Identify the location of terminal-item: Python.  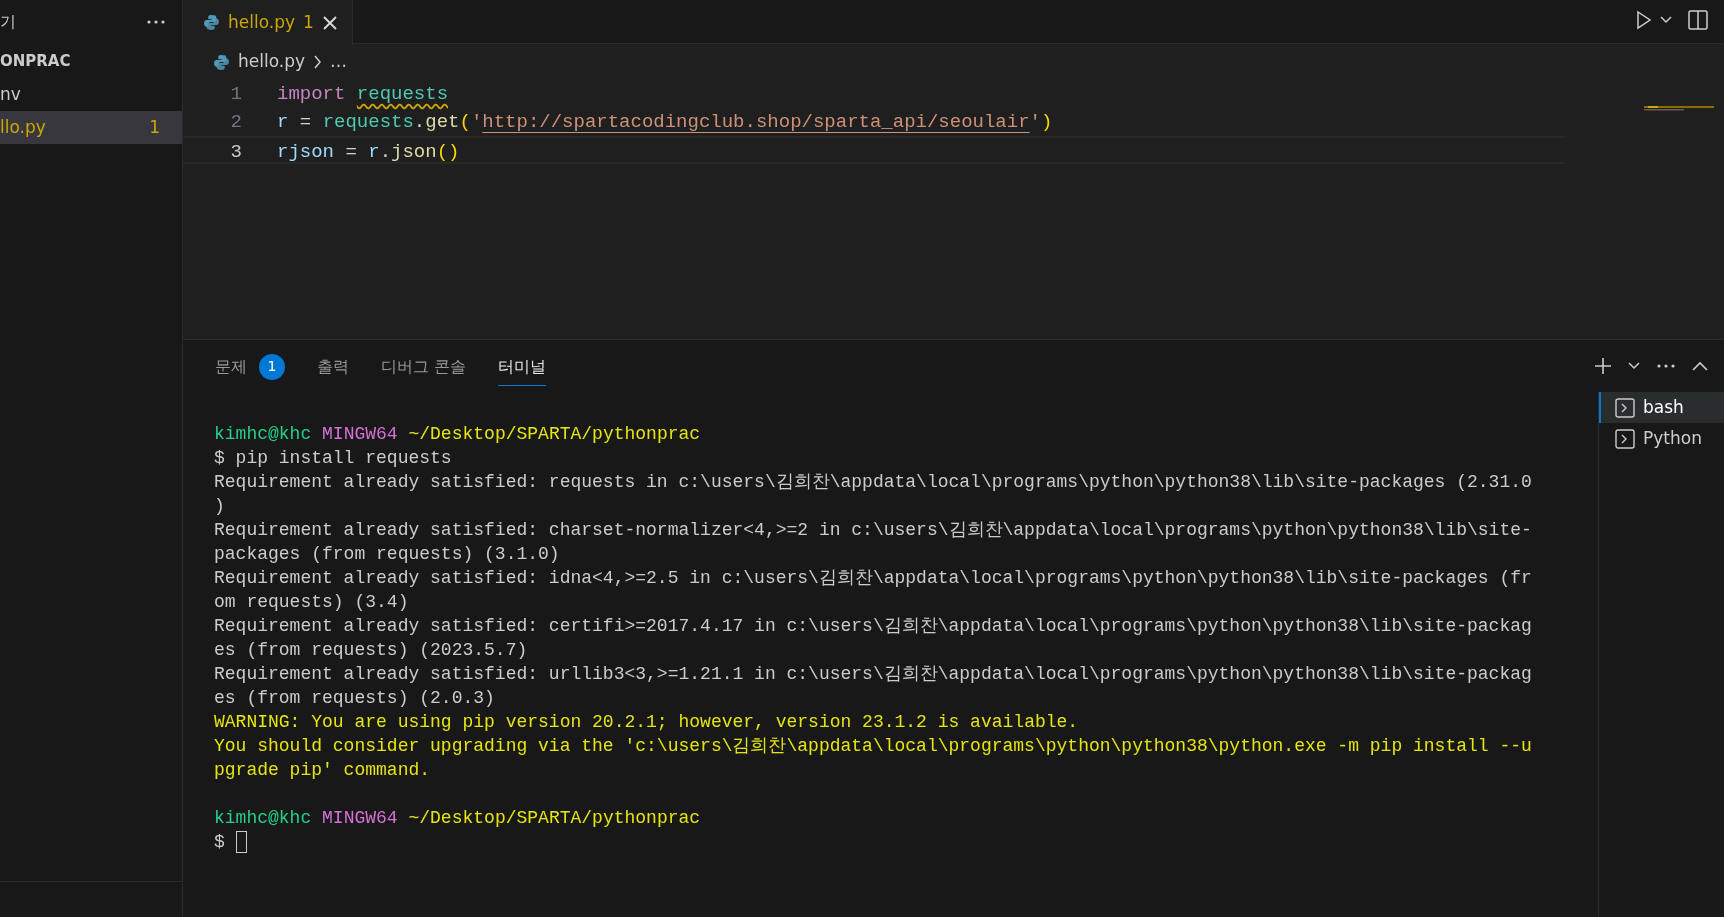
(1661, 438).